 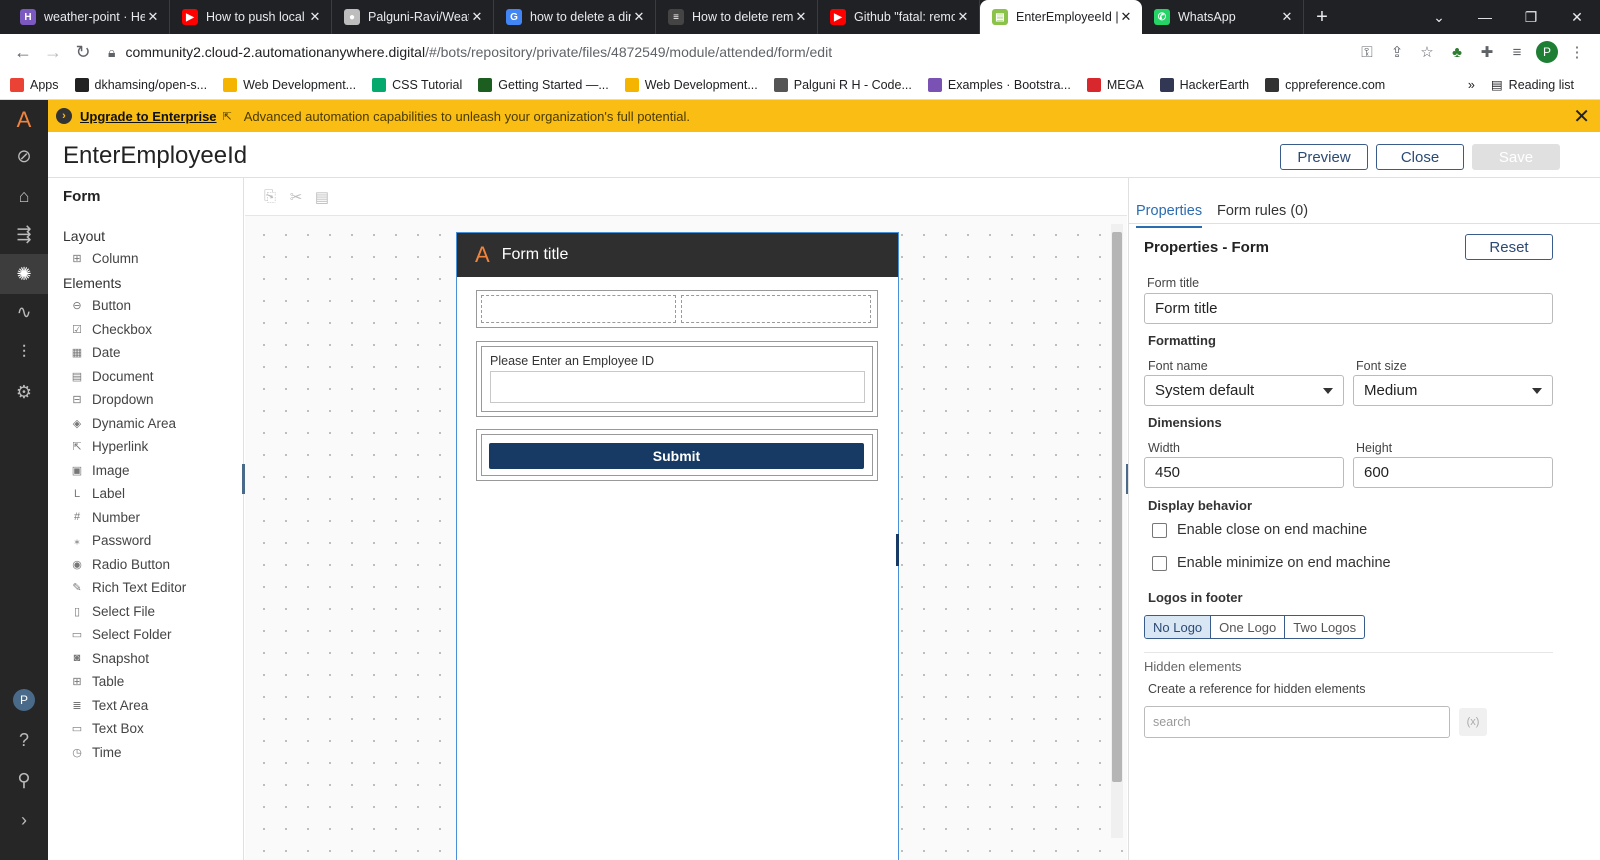 I want to click on button-element: Submit, so click(x=677, y=455).